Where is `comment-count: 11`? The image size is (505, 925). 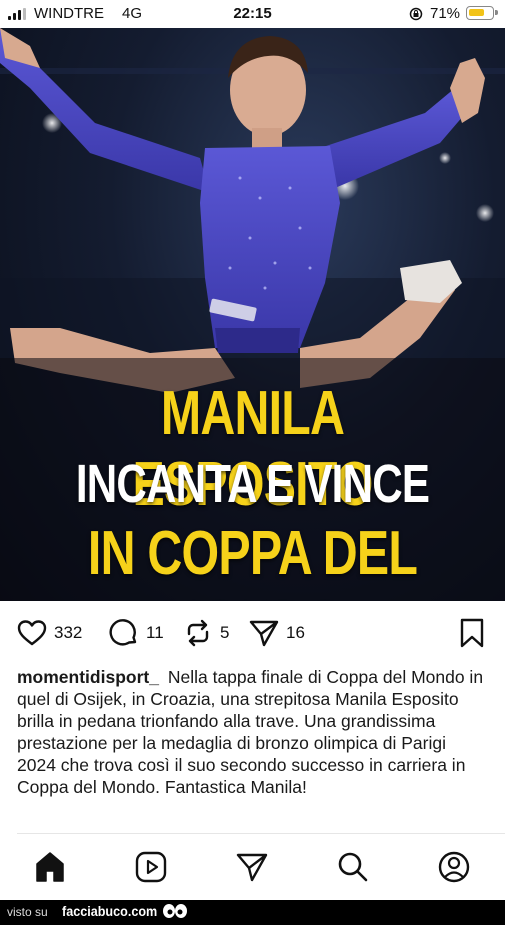 comment-count: 11 is located at coordinates (155, 632).